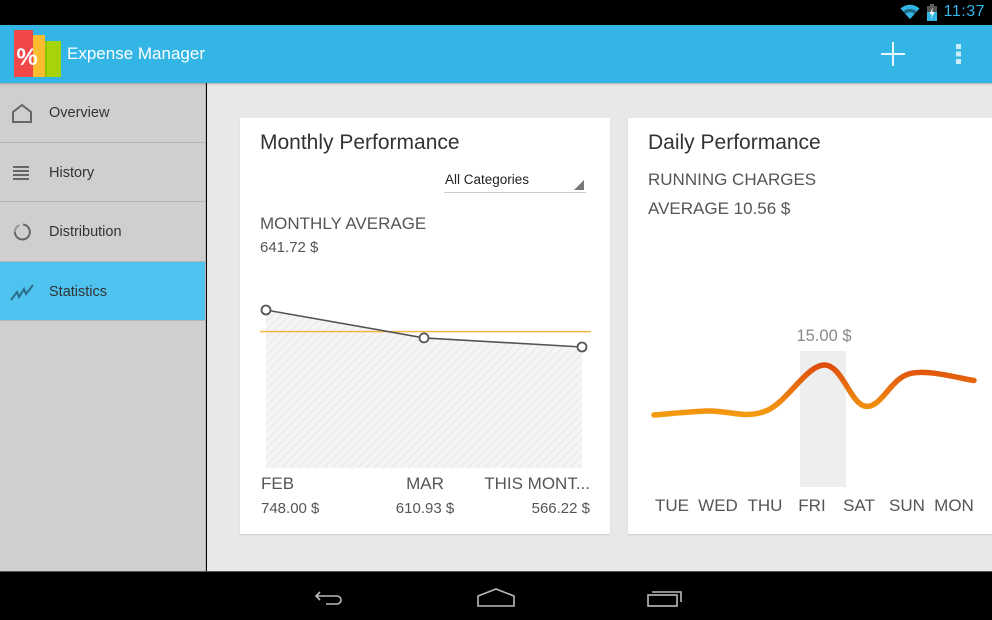 This screenshot has width=992, height=620. Describe the element at coordinates (79, 113) in the screenshot. I see `sidebar-item-label: Overview` at that location.